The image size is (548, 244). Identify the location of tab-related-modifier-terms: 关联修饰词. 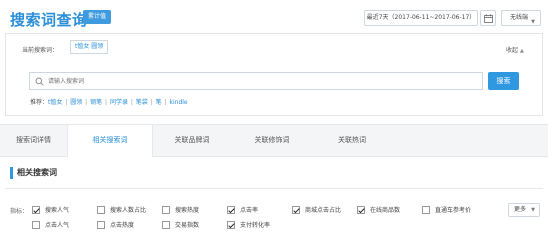
(272, 140).